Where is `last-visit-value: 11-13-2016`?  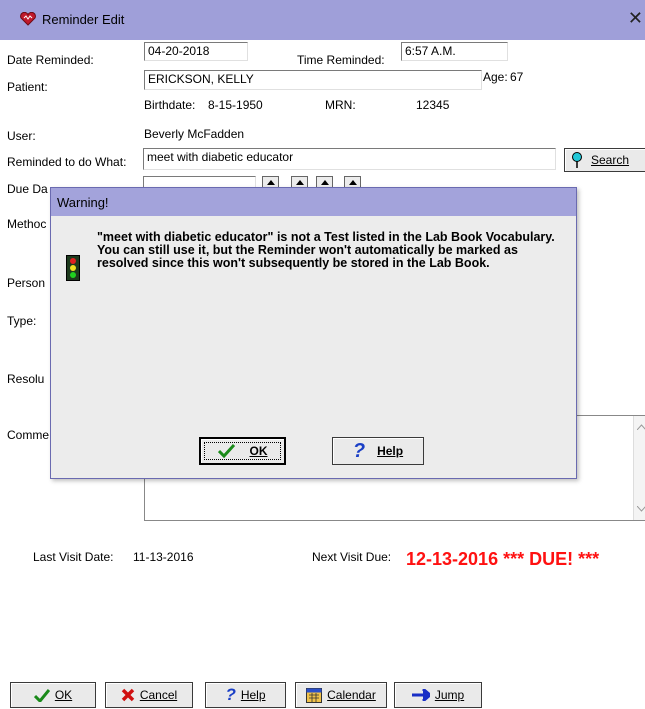
last-visit-value: 11-13-2016 is located at coordinates (163, 557).